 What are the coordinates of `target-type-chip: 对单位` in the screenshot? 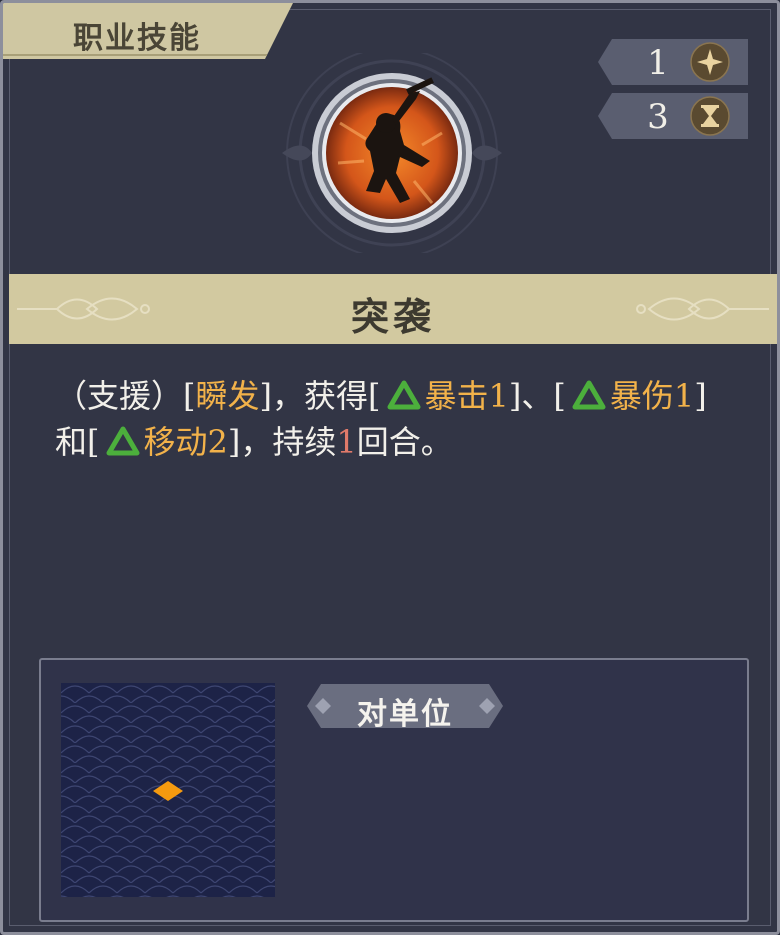 It's located at (405, 708).